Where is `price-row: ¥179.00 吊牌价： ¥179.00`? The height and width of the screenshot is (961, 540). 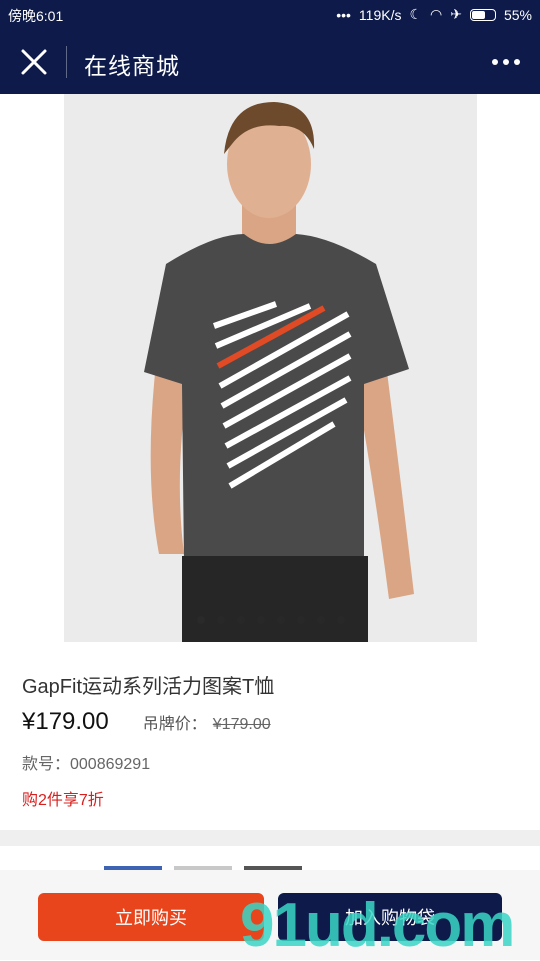 price-row: ¥179.00 吊牌价： ¥179.00 is located at coordinates (146, 722).